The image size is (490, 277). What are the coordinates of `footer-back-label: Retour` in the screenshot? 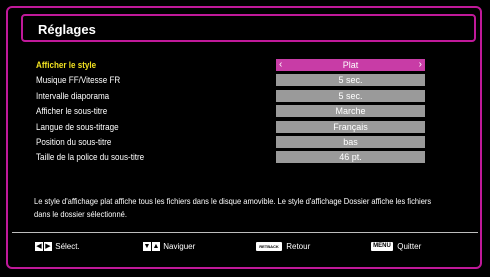 It's located at (298, 246).